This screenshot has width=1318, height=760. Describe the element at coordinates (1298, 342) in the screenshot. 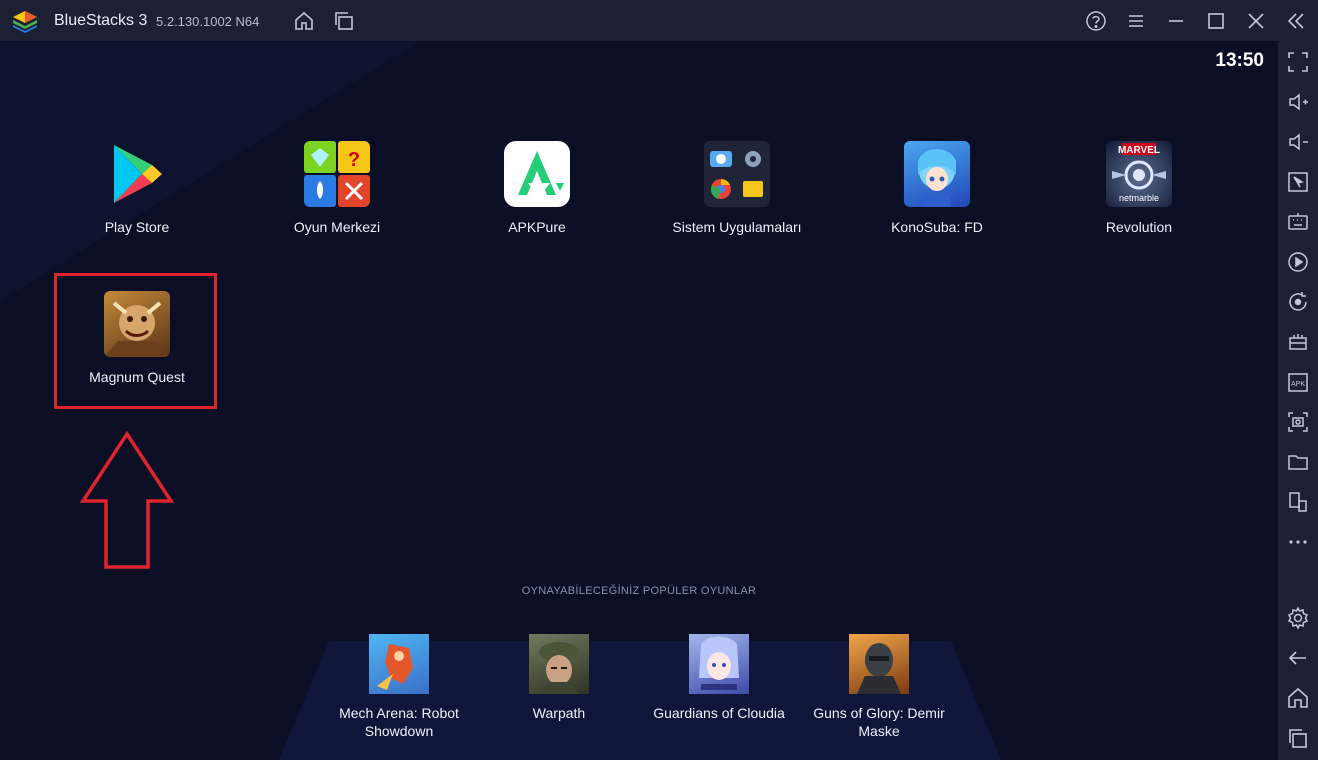

I see `performance-icon` at that location.